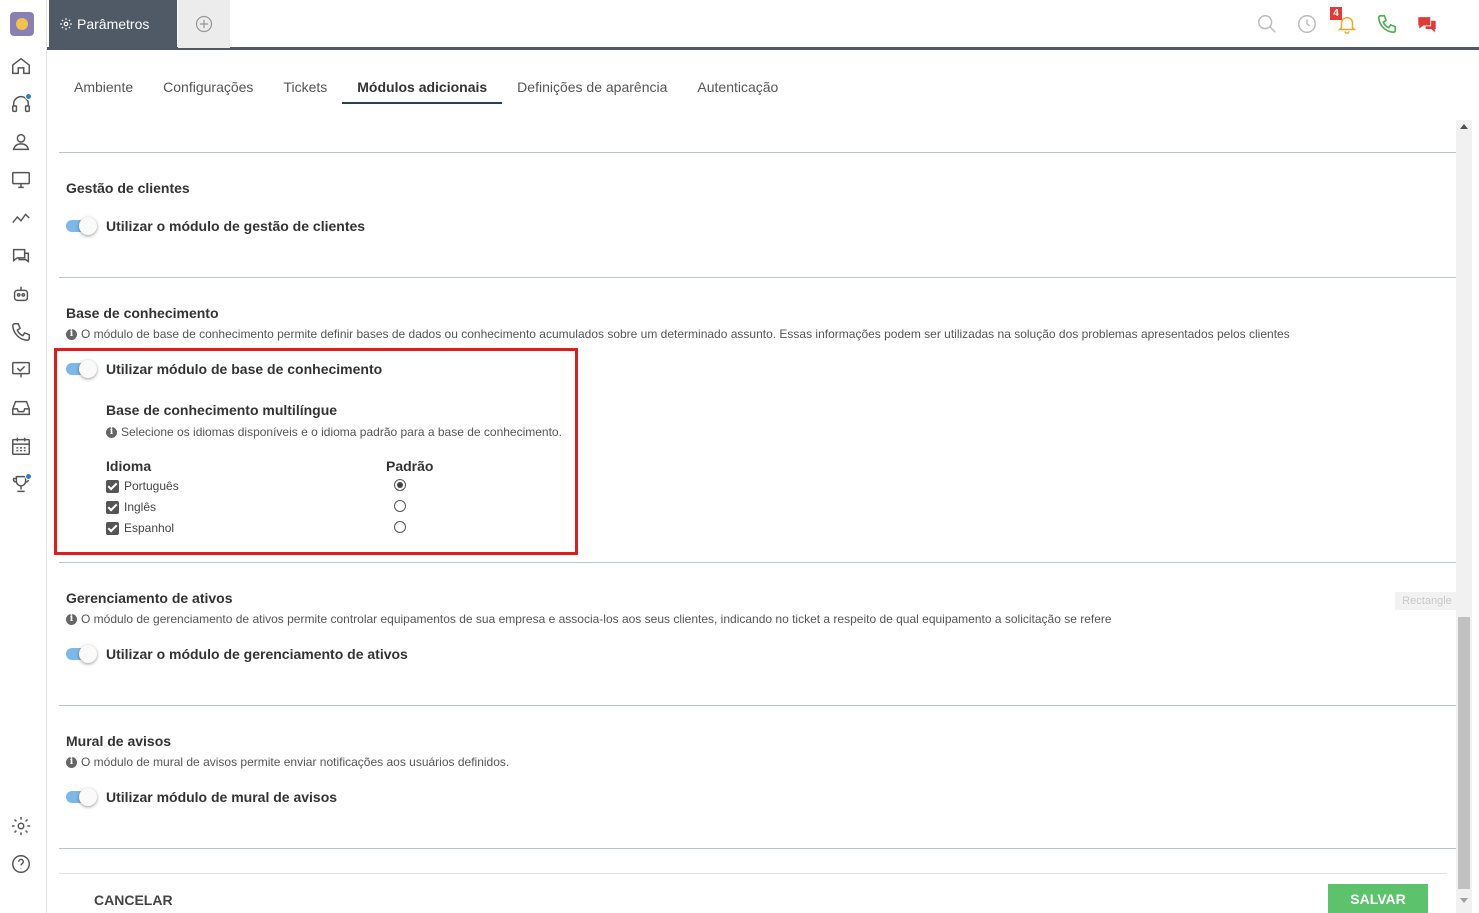 The height and width of the screenshot is (913, 1479). Describe the element at coordinates (112, 507) in the screenshot. I see `language-checkbox-en` at that location.